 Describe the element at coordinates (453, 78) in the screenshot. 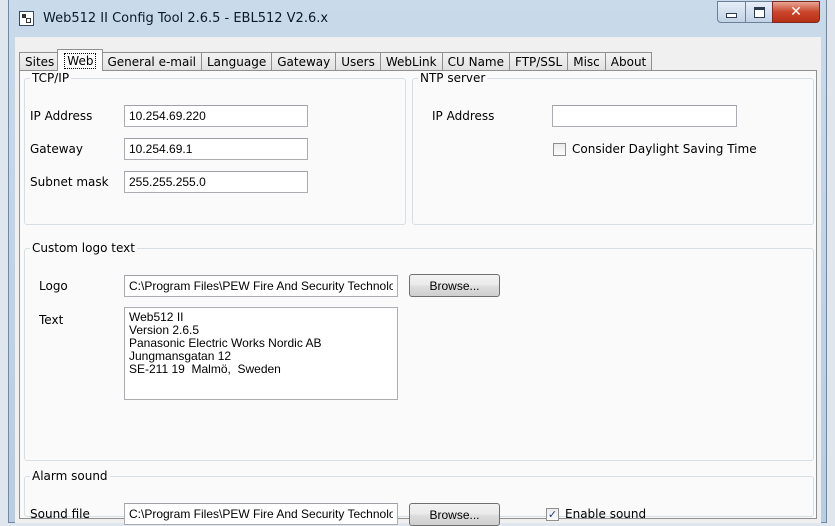

I see `ntp-legend: NTP server` at that location.